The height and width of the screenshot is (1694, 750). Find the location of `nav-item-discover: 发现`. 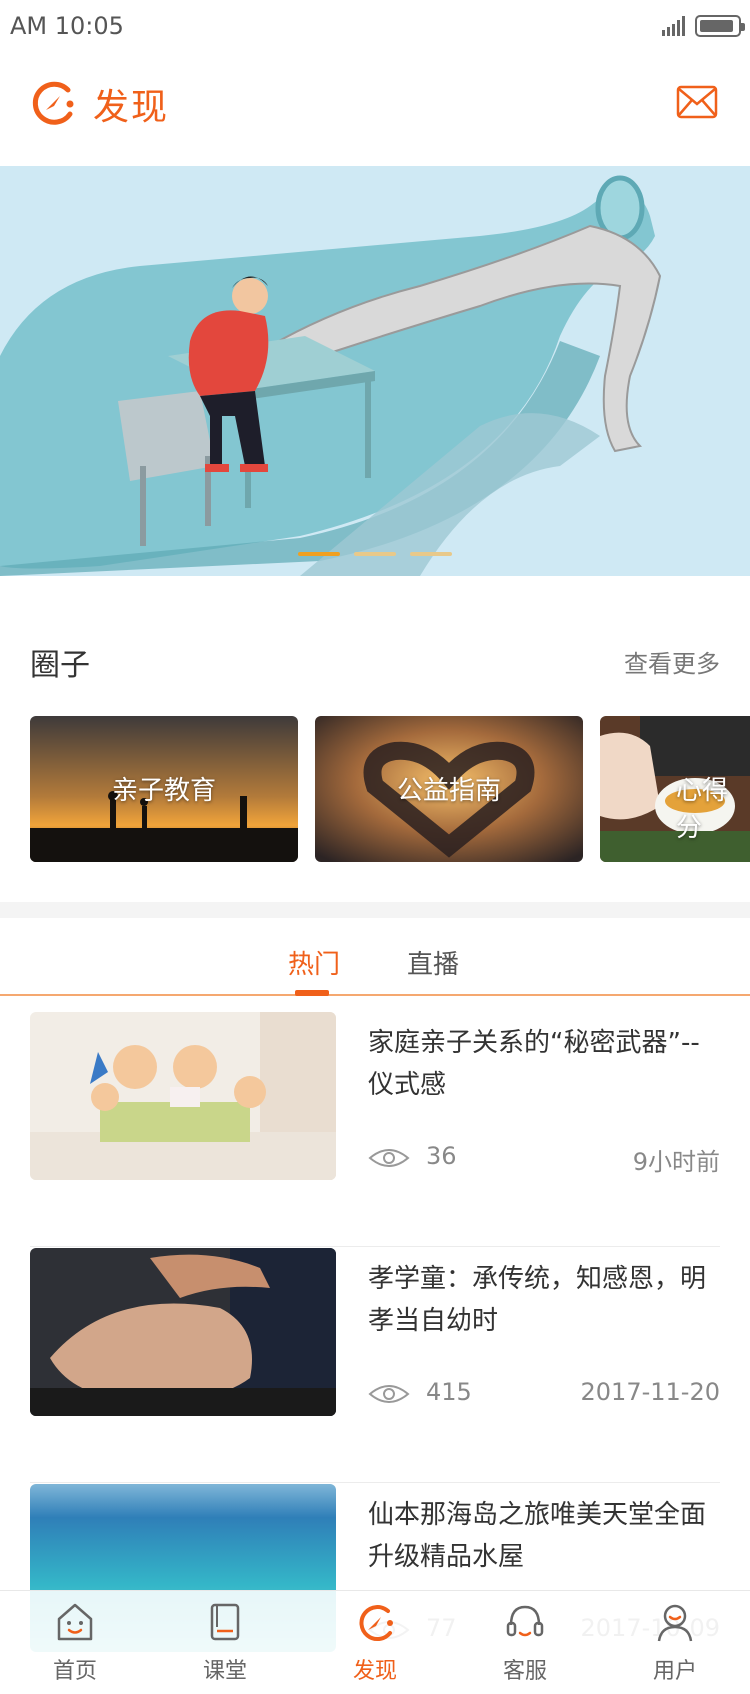

nav-item-discover: 发现 is located at coordinates (375, 1642).